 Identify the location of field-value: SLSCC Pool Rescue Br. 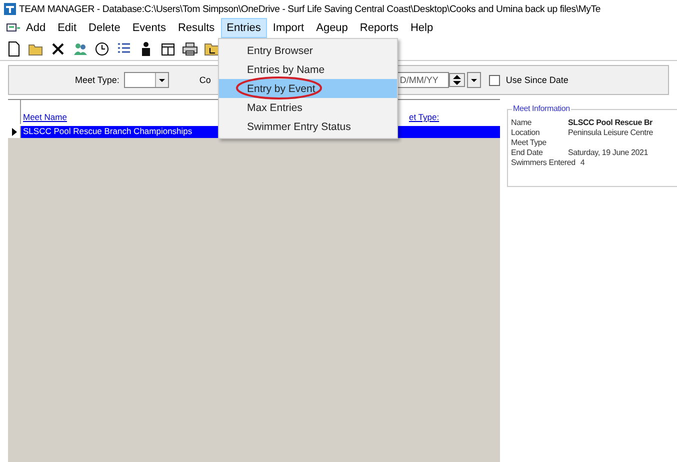
(610, 122).